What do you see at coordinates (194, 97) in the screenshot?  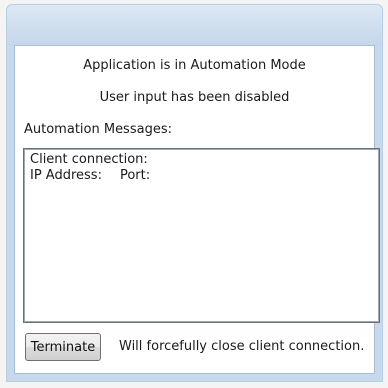 I see `input-disabled-text: User input has been disabled` at bounding box center [194, 97].